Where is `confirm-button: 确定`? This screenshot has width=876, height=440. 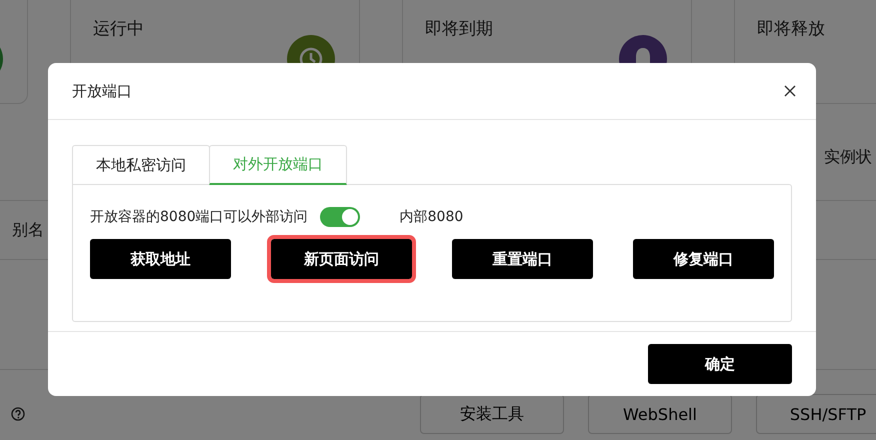
confirm-button: 确定 is located at coordinates (720, 364).